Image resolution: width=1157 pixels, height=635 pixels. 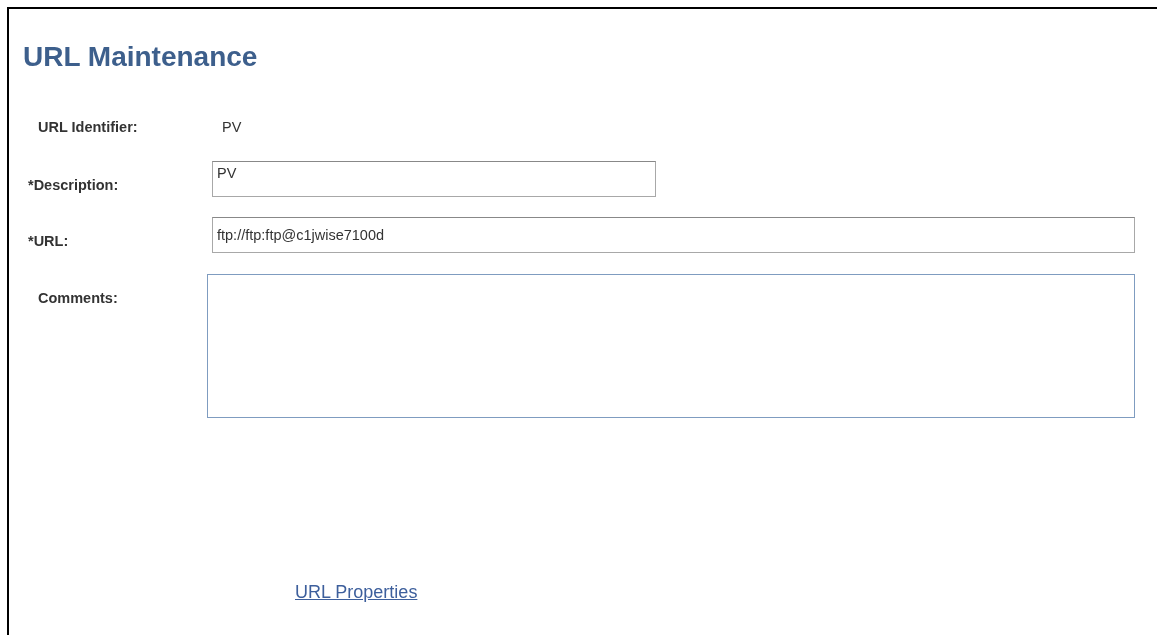 What do you see at coordinates (49, 241) in the screenshot?
I see `field-label: *URL:` at bounding box center [49, 241].